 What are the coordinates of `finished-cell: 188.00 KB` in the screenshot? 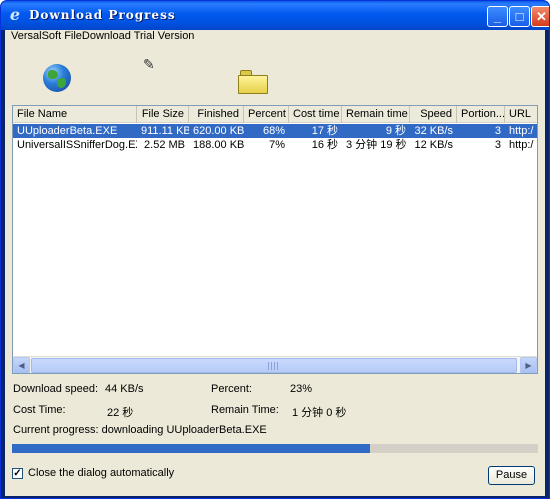 It's located at (218, 145).